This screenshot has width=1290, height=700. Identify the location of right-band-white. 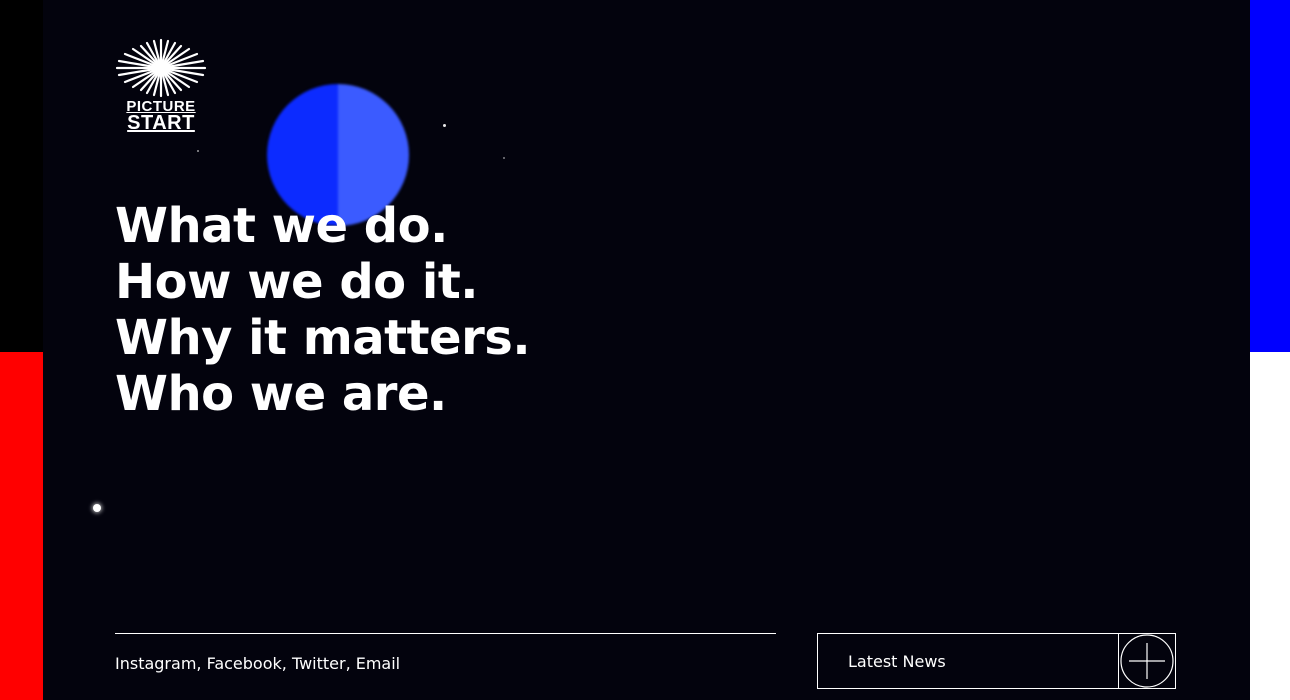
(1270, 526).